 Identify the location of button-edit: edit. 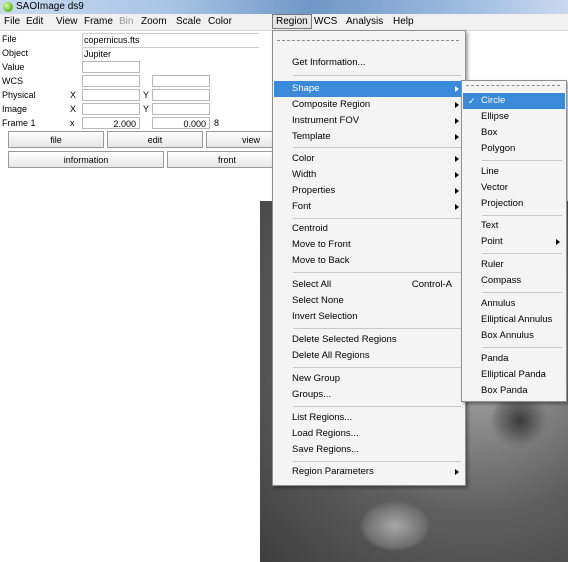
(155, 139).